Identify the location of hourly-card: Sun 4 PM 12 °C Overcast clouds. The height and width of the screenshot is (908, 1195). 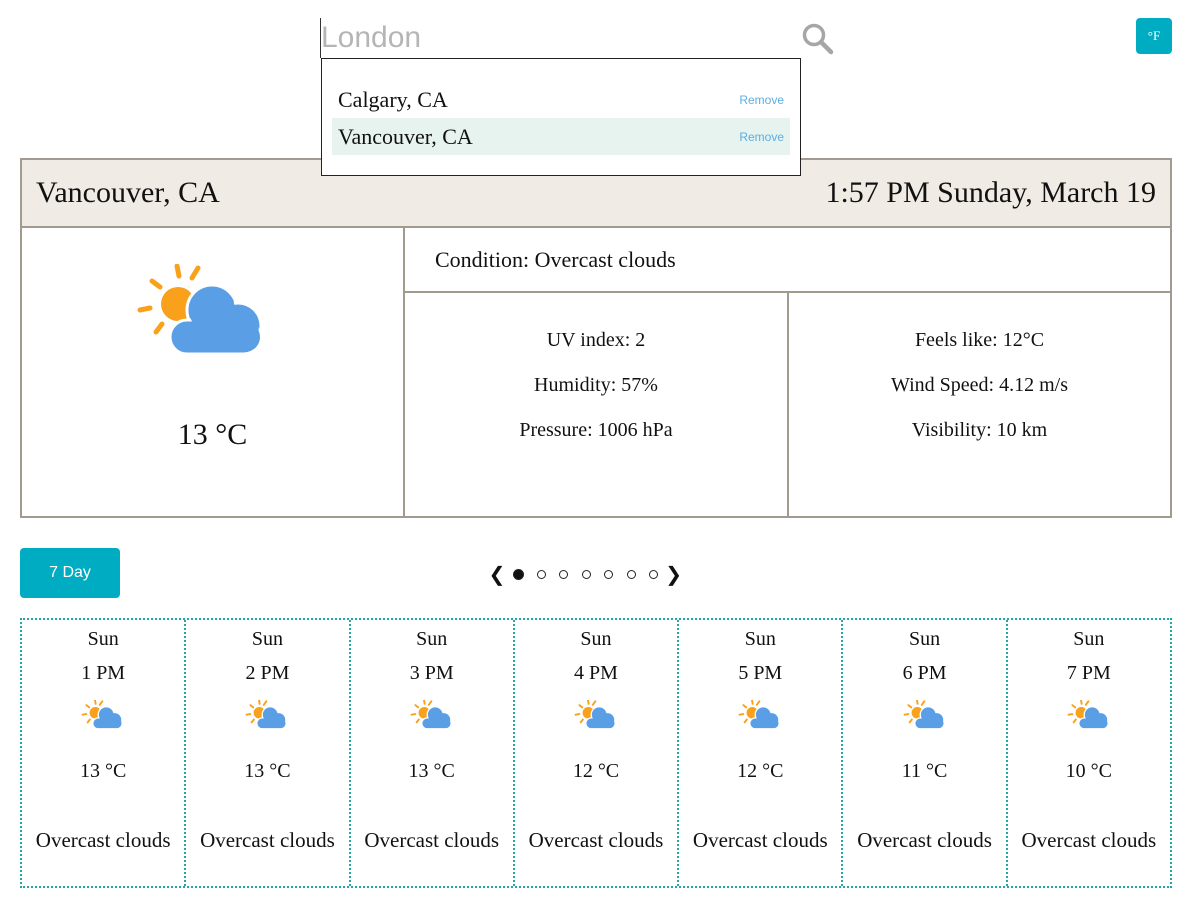
(597, 753).